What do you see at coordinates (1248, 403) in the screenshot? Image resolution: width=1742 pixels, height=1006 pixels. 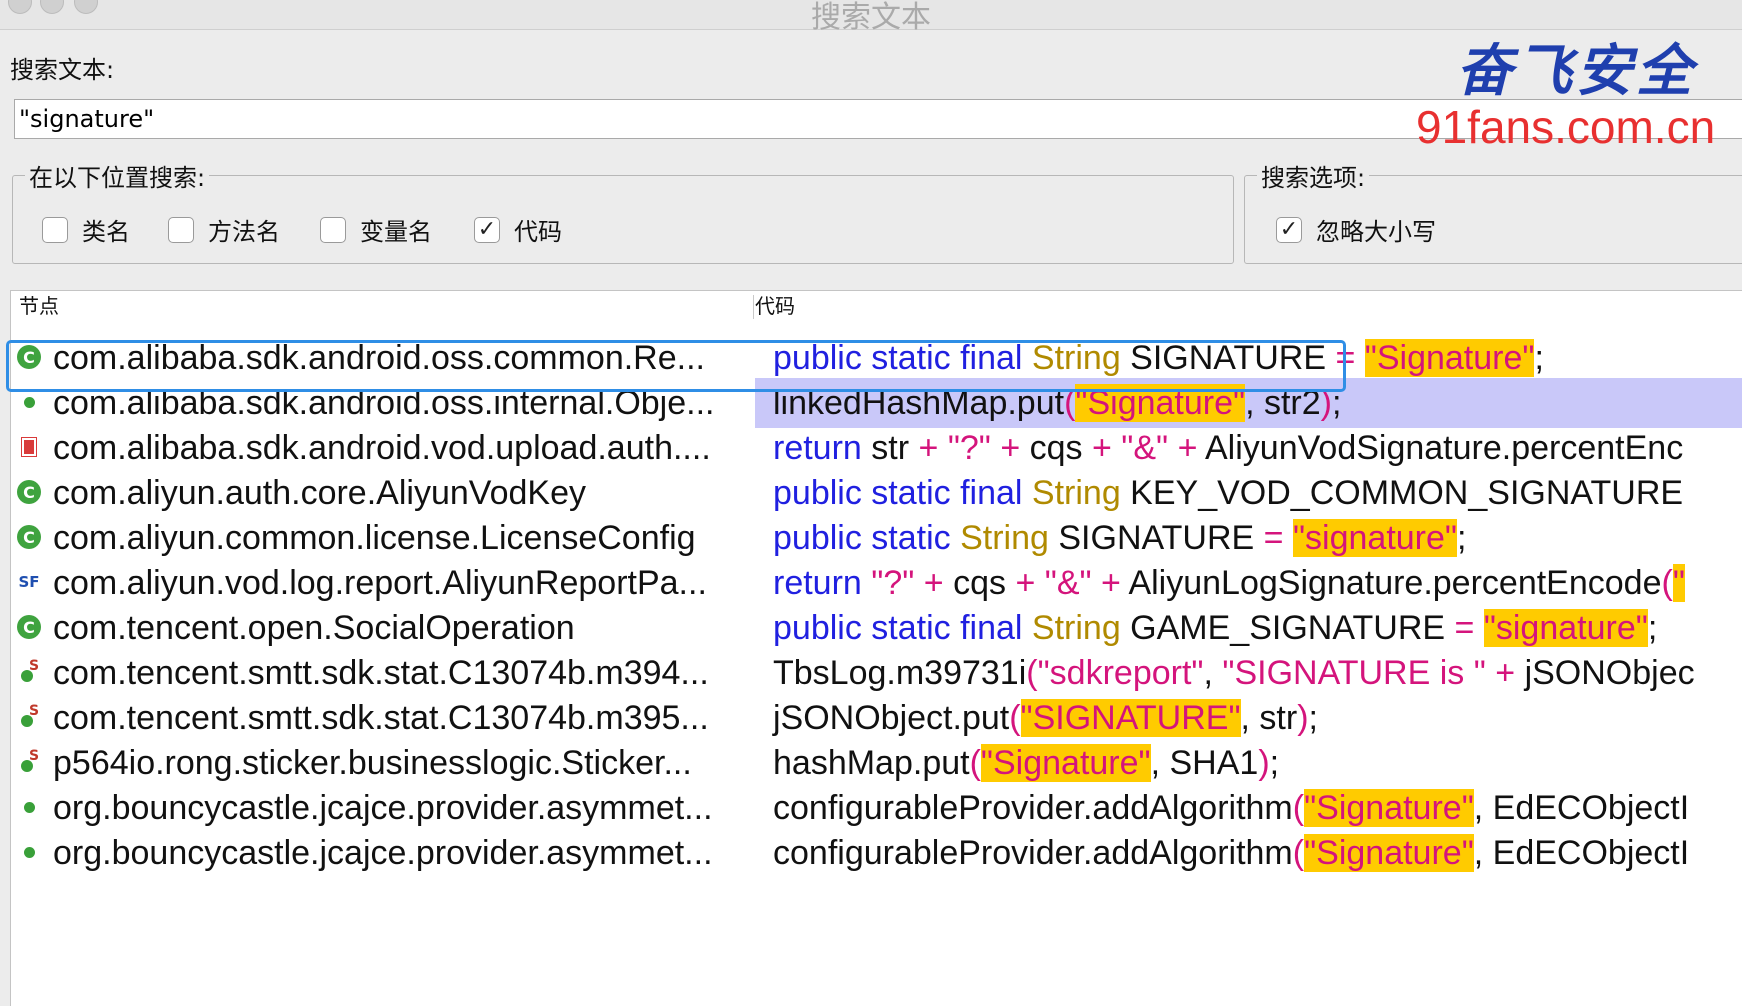 I see `code-cell: linkedHashMap.put("Signature", str2);` at bounding box center [1248, 403].